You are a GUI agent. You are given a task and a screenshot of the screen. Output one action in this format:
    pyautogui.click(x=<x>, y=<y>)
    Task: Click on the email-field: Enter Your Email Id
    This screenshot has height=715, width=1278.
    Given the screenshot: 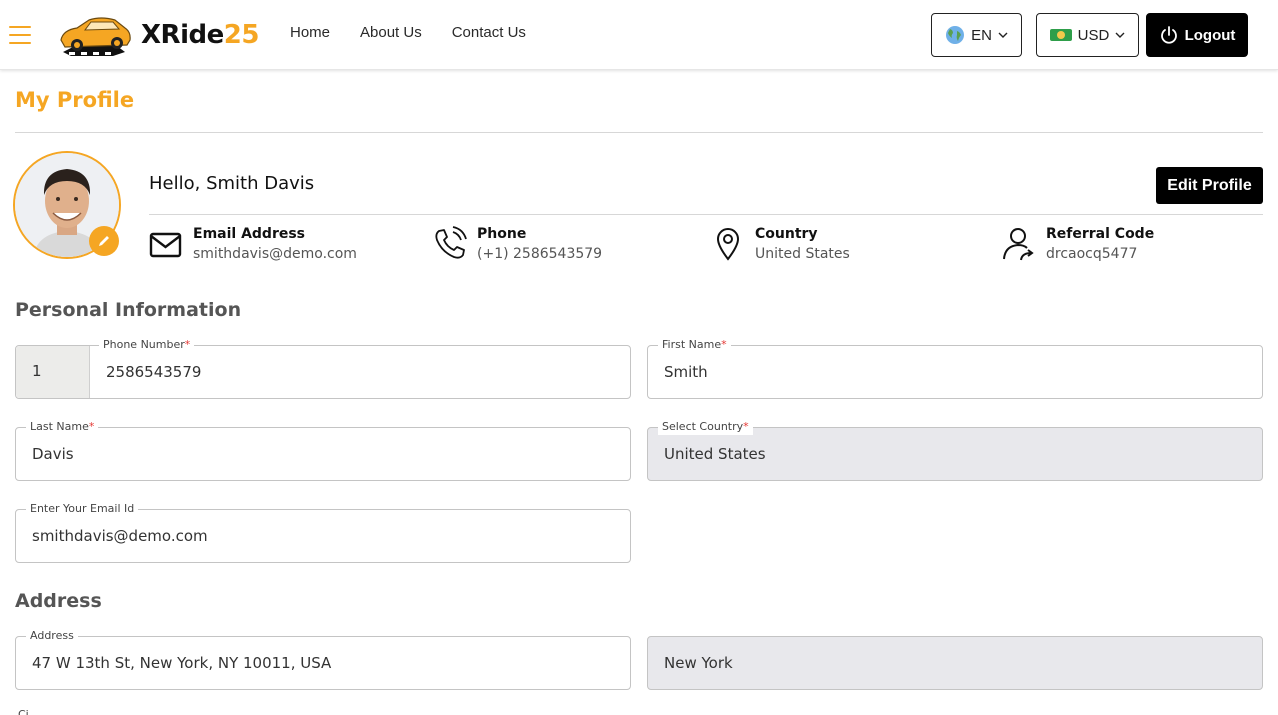 What is the action you would take?
    pyautogui.click(x=323, y=532)
    